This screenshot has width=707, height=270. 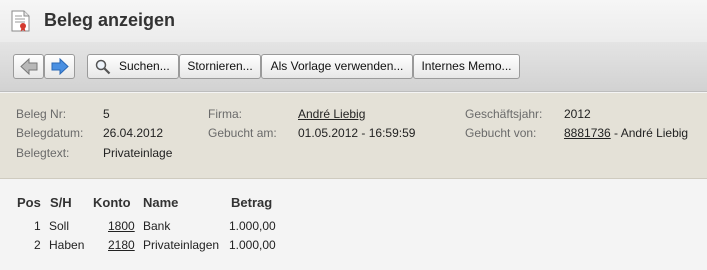 What do you see at coordinates (157, 226) in the screenshot?
I see `row-name: Bank` at bounding box center [157, 226].